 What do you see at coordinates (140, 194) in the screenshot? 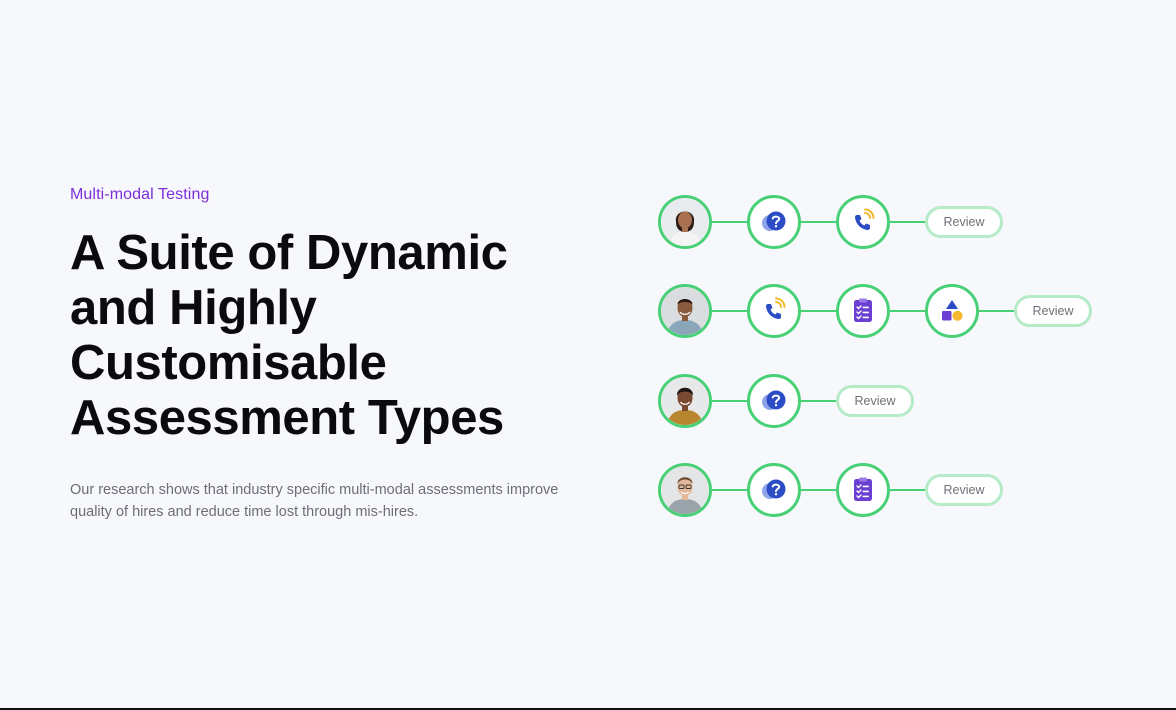
I see `eyebrow-label: Multi-modal Testing` at bounding box center [140, 194].